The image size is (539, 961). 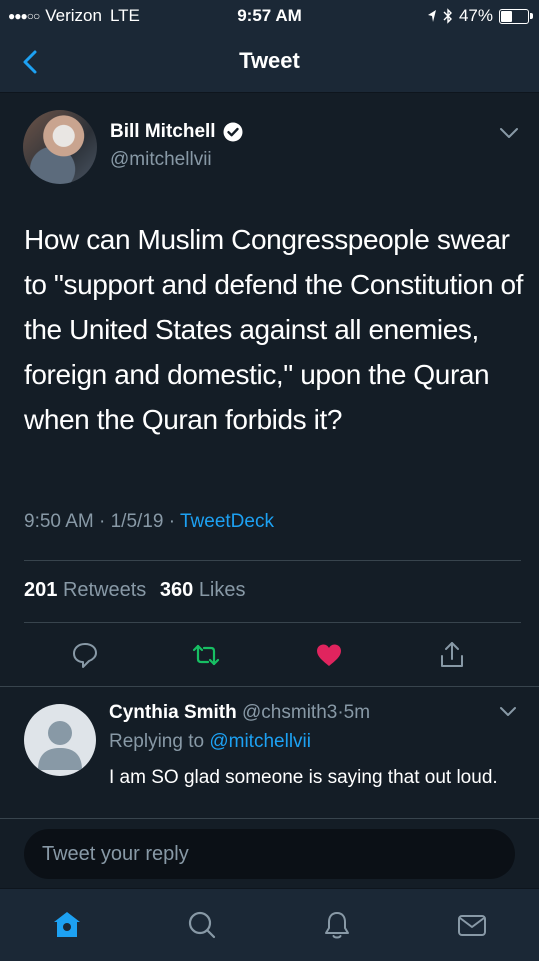 I want to click on verified-badge-icon, so click(x=233, y=132).